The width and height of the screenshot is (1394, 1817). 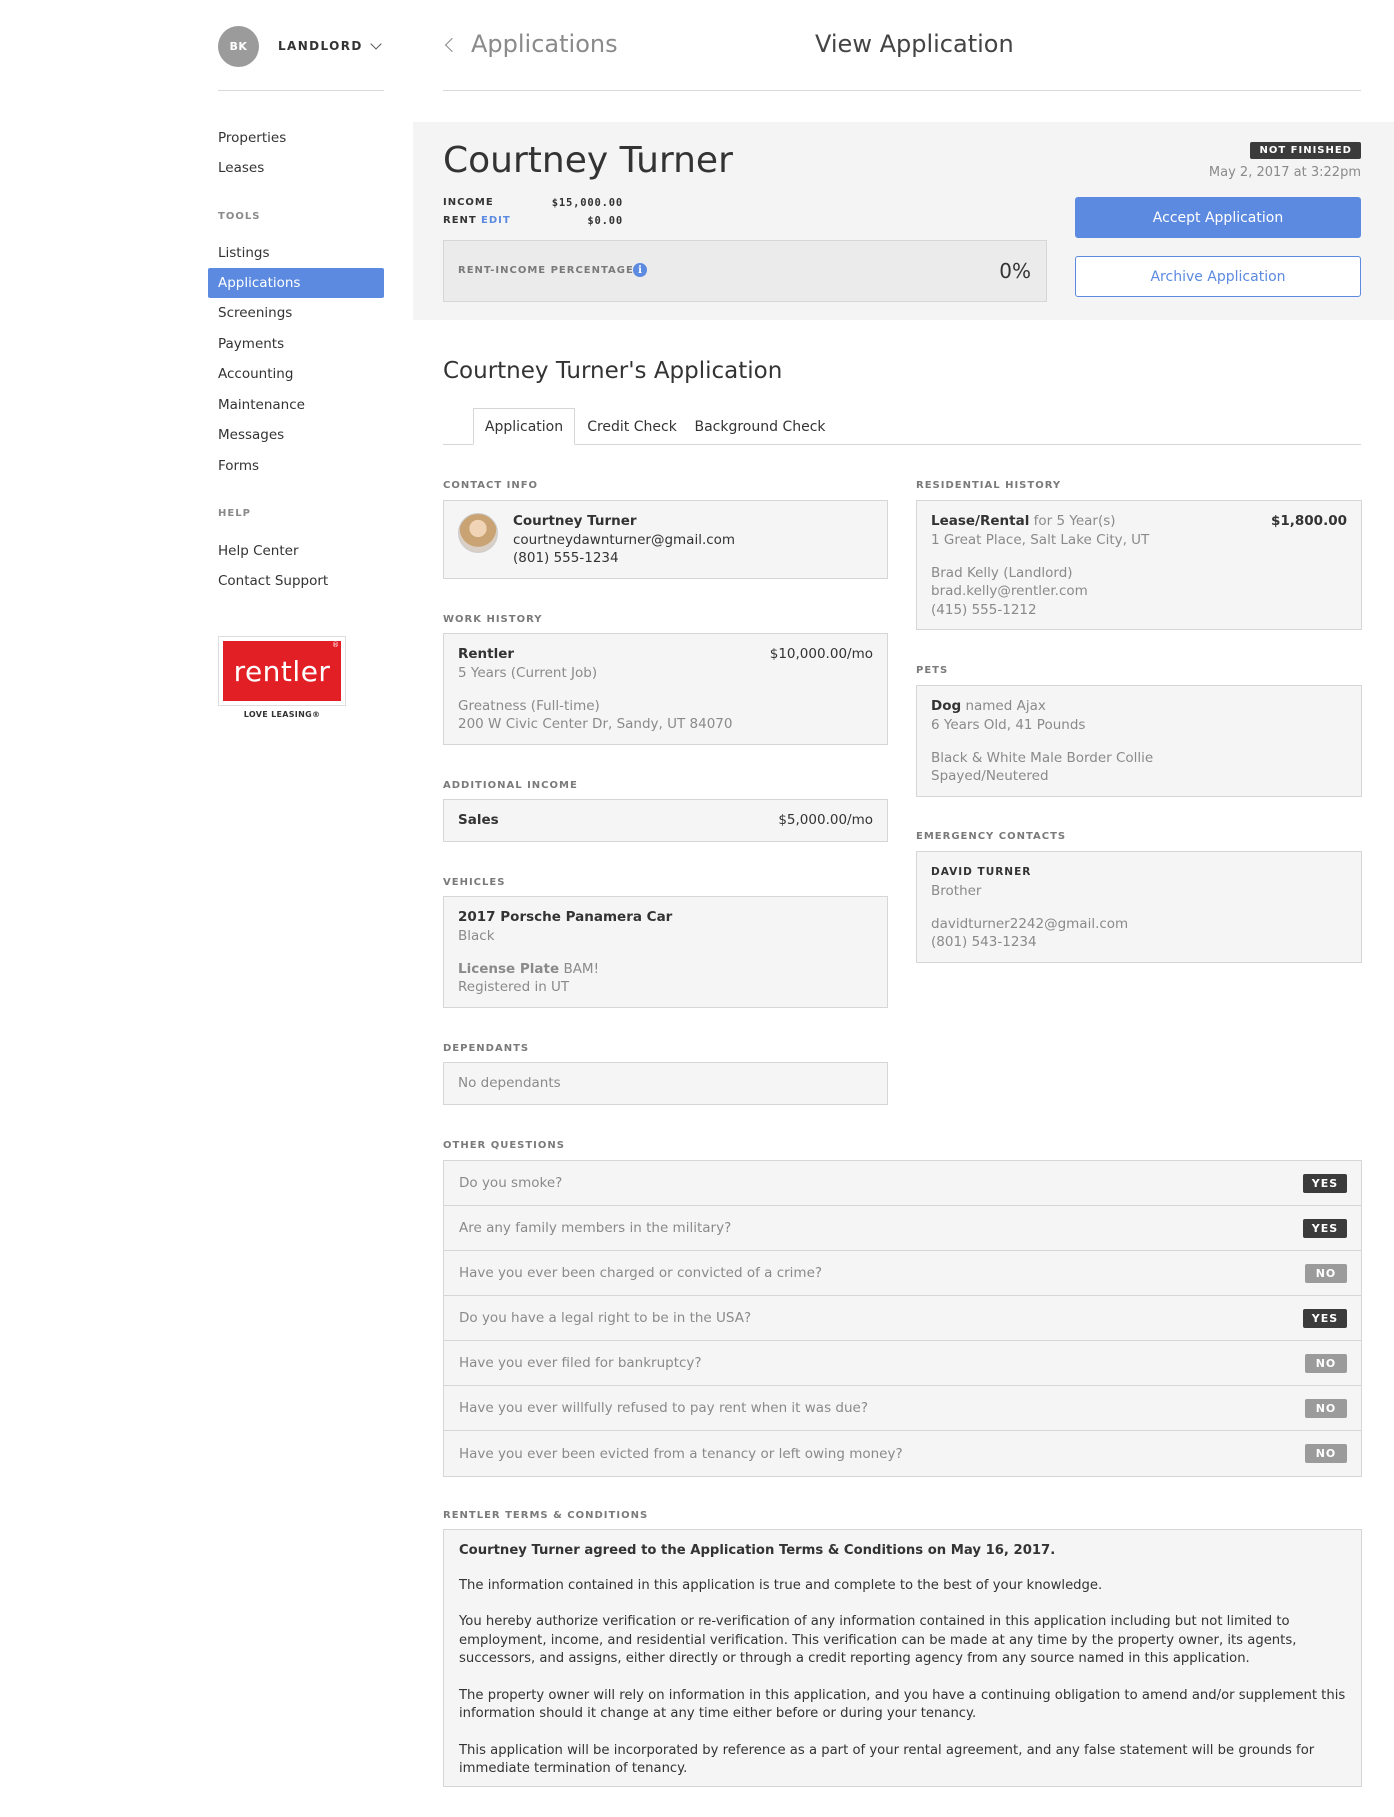 I want to click on tab-credit-check: Credit Check, so click(x=632, y=426).